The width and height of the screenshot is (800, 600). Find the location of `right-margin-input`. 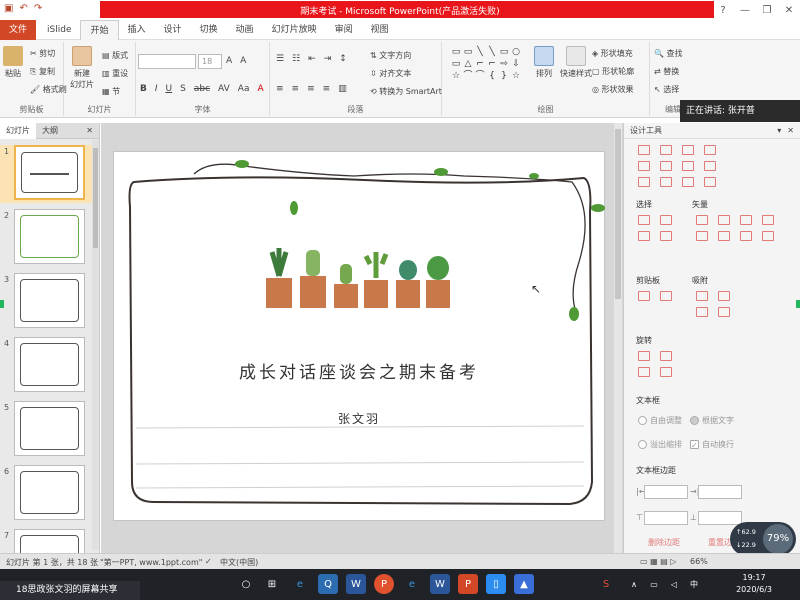

right-margin-input is located at coordinates (720, 492).